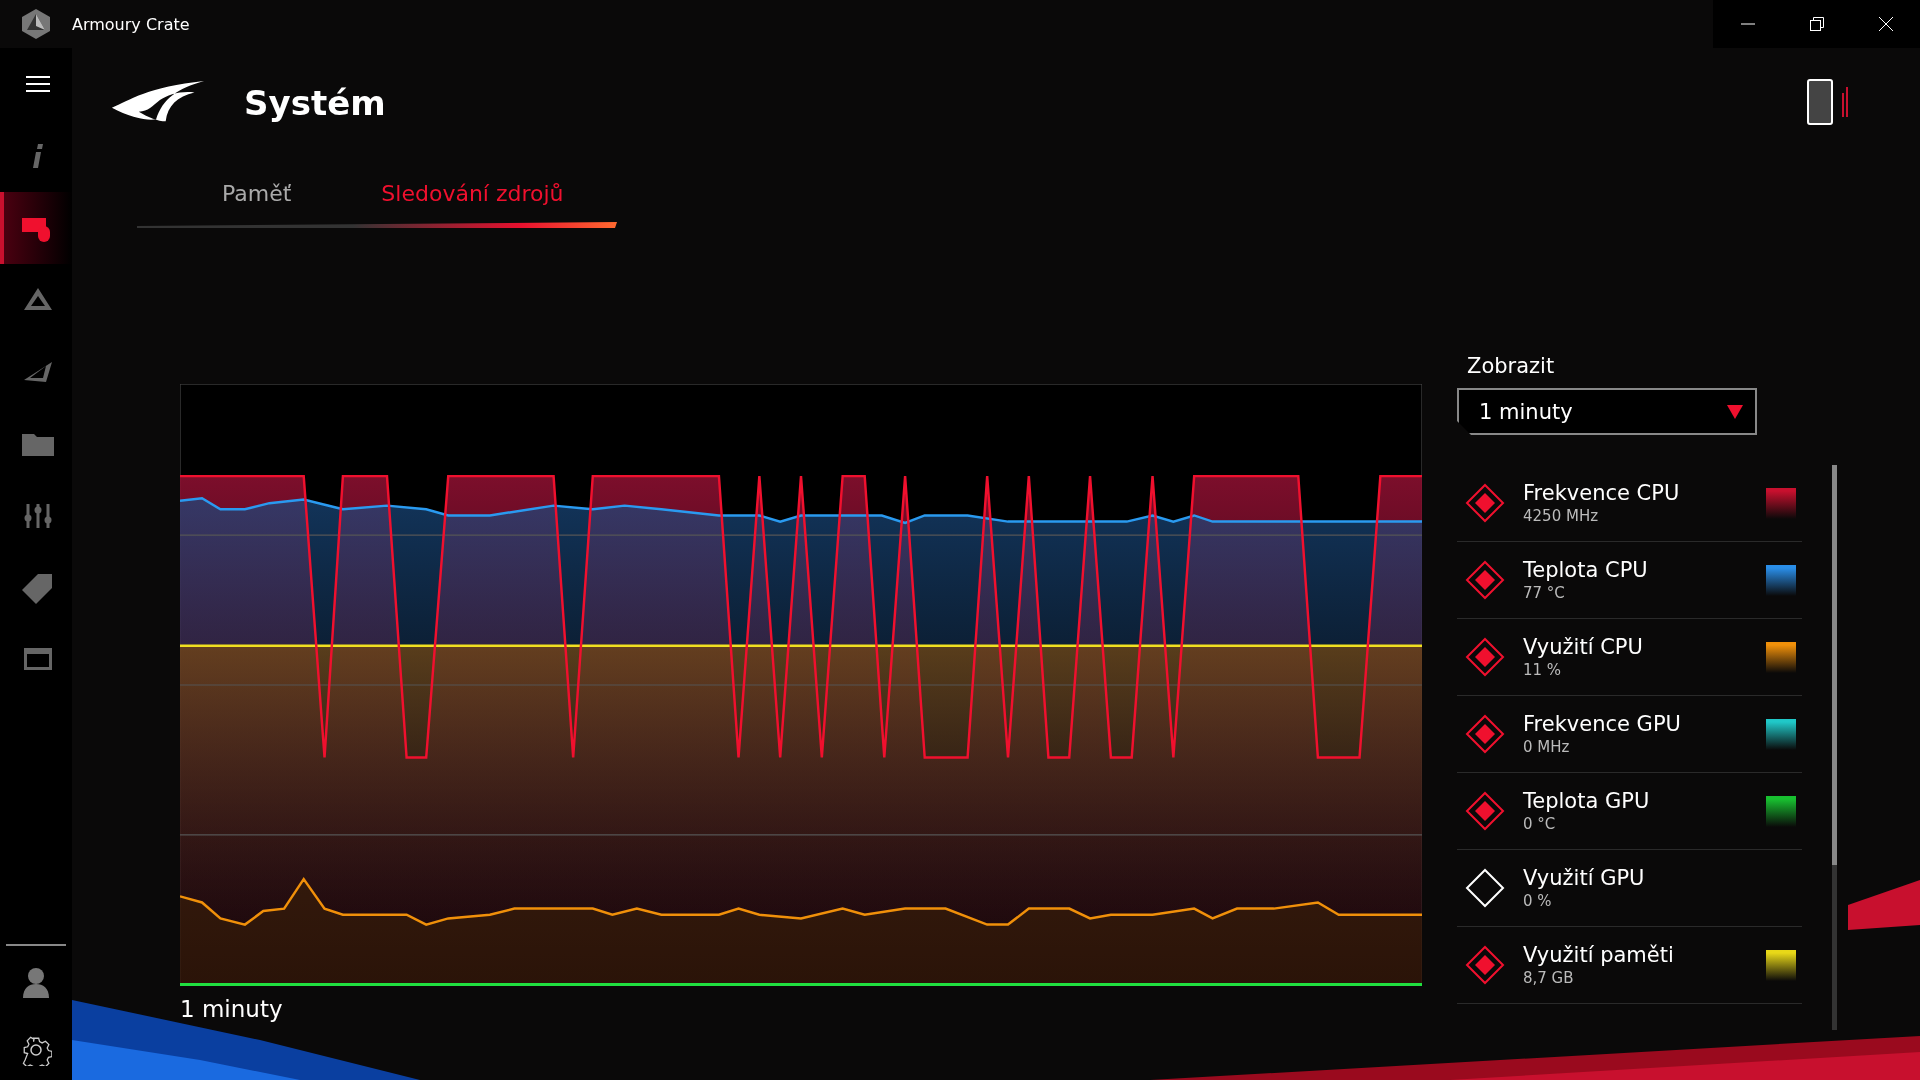 The height and width of the screenshot is (1080, 1920). Describe the element at coordinates (472, 197) in the screenshot. I see `tab: Sledování zdrojů` at that location.